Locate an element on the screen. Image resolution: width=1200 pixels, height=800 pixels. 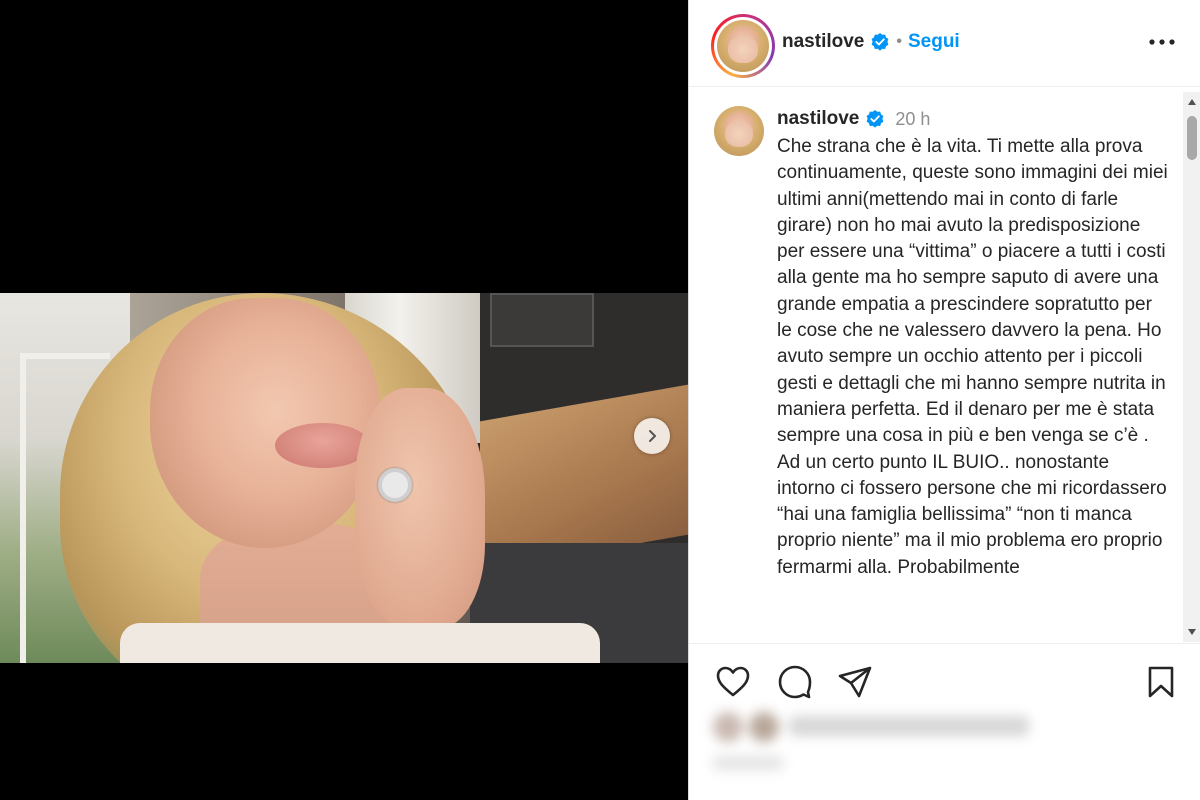
triangle-up-icon is located at coordinates (1192, 102).